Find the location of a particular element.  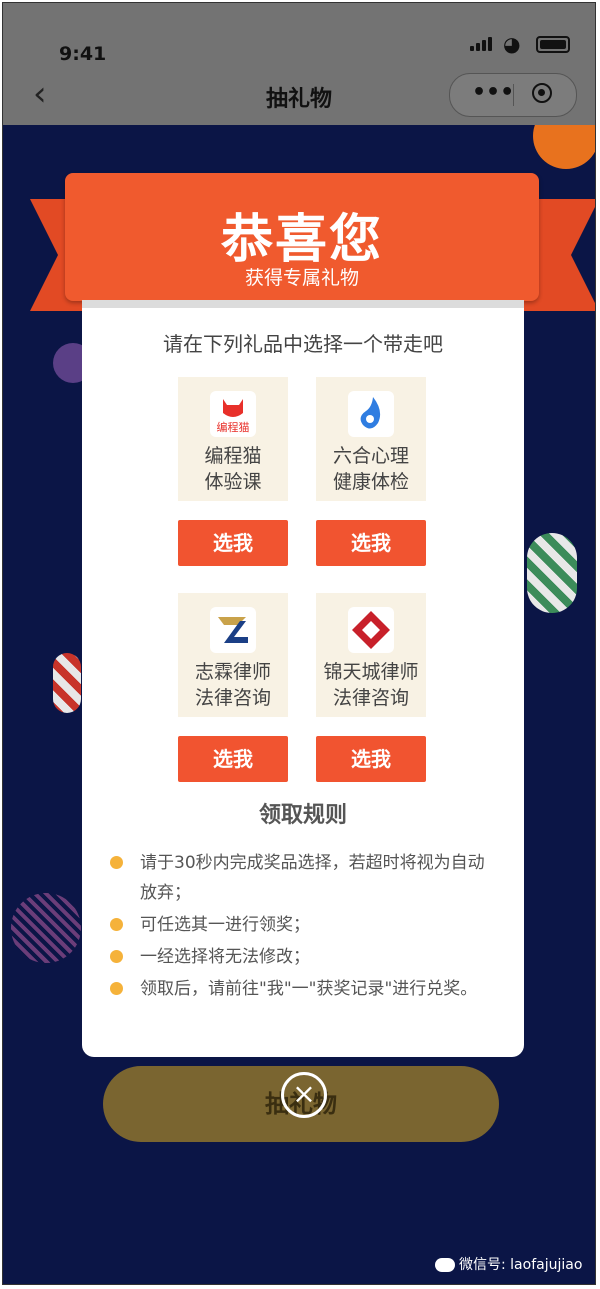

decor-candy-cane-left is located at coordinates (67, 683).